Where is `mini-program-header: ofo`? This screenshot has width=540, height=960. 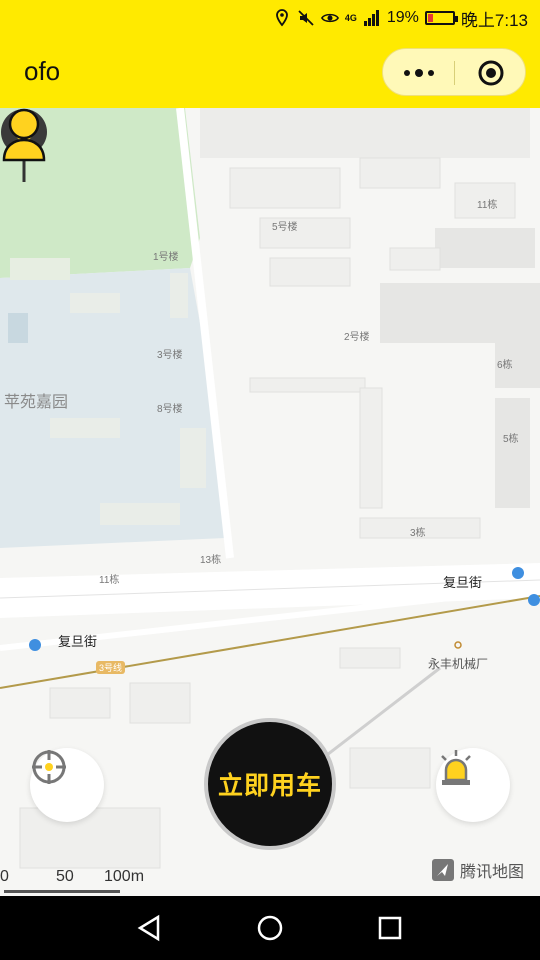 mini-program-header: ofo is located at coordinates (270, 72).